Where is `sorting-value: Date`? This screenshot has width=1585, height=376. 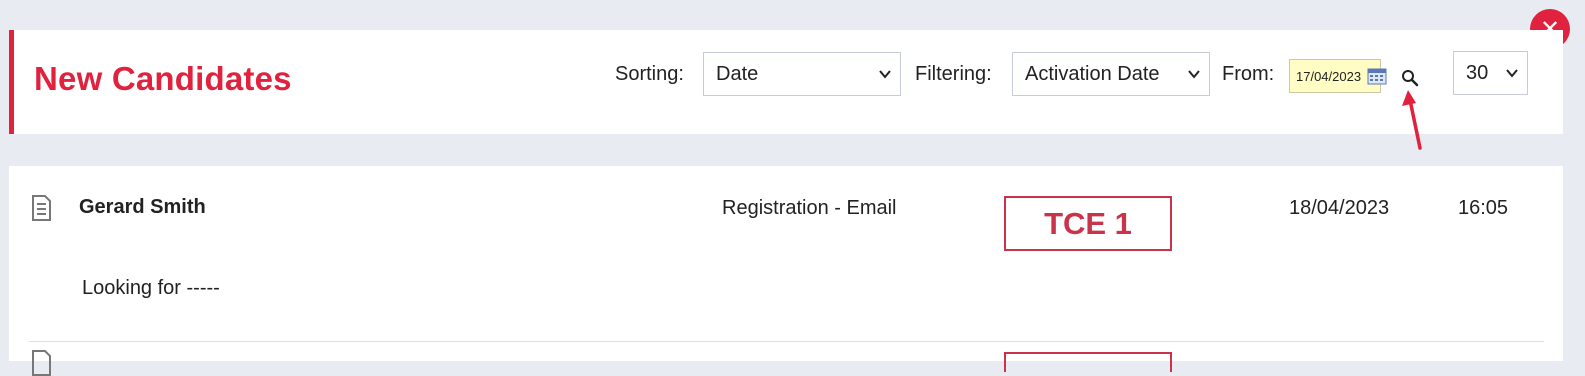 sorting-value: Date is located at coordinates (737, 73).